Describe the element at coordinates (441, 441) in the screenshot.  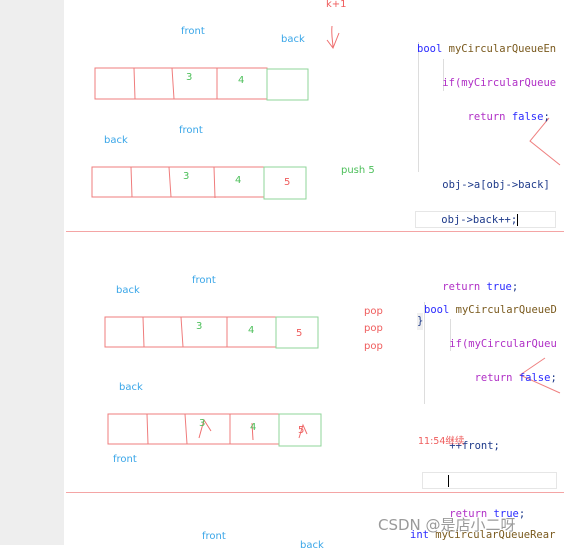
I see `timestamp-note: 11:54继续` at that location.